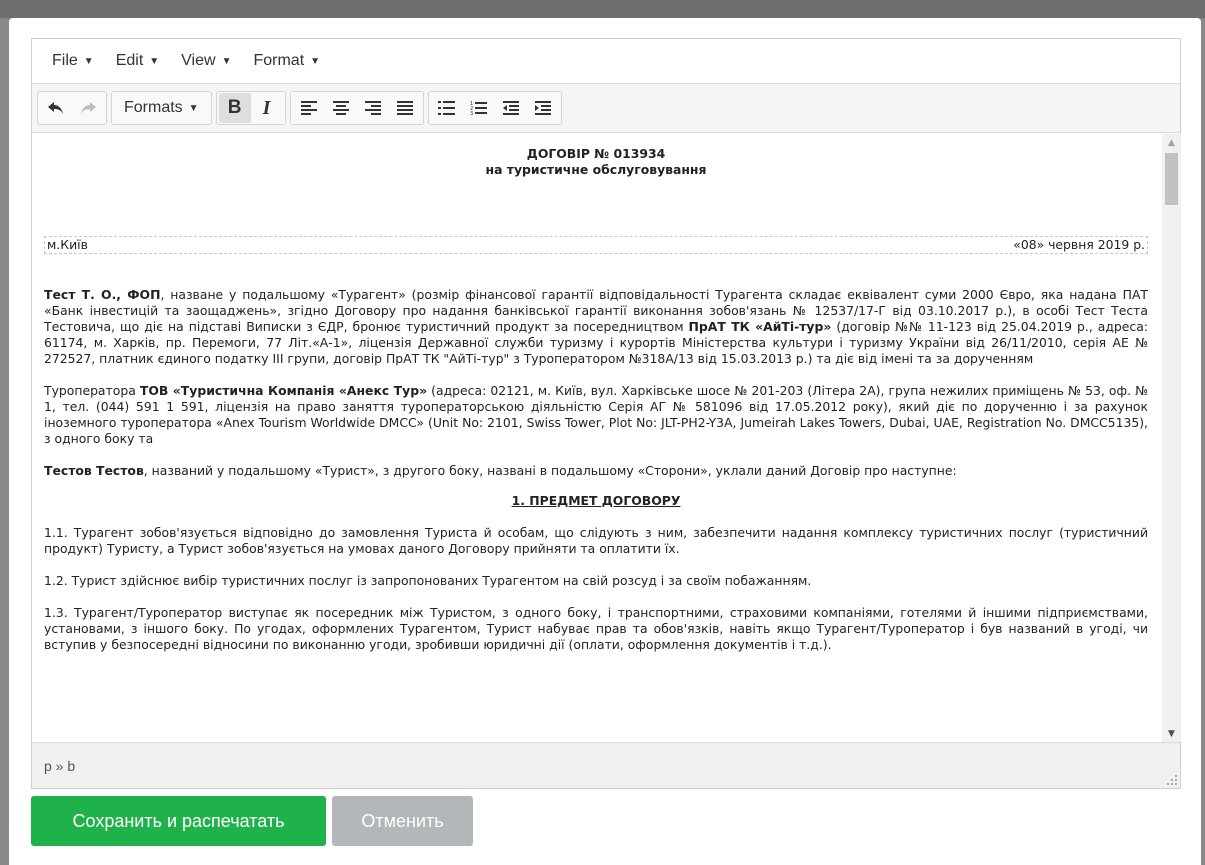 The image size is (1205, 865). Describe the element at coordinates (153, 107) in the screenshot. I see `formats-label: Formats` at that location.